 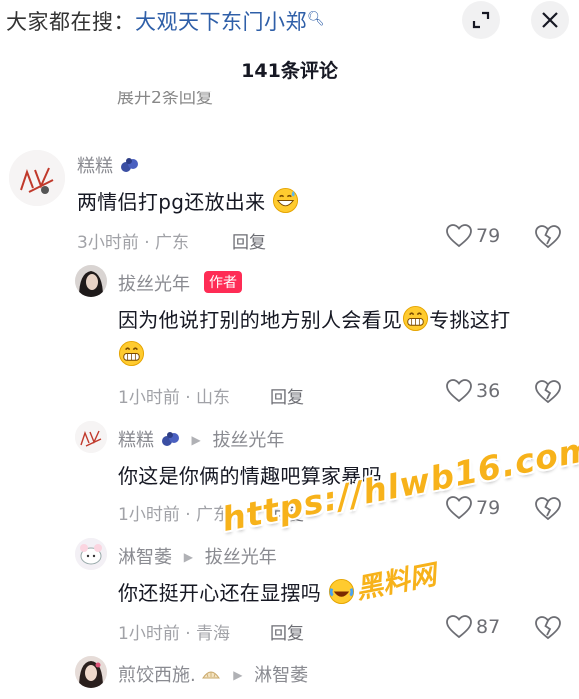 What do you see at coordinates (217, 98) in the screenshot?
I see `expand-replies-partial: 展开2条回复` at bounding box center [217, 98].